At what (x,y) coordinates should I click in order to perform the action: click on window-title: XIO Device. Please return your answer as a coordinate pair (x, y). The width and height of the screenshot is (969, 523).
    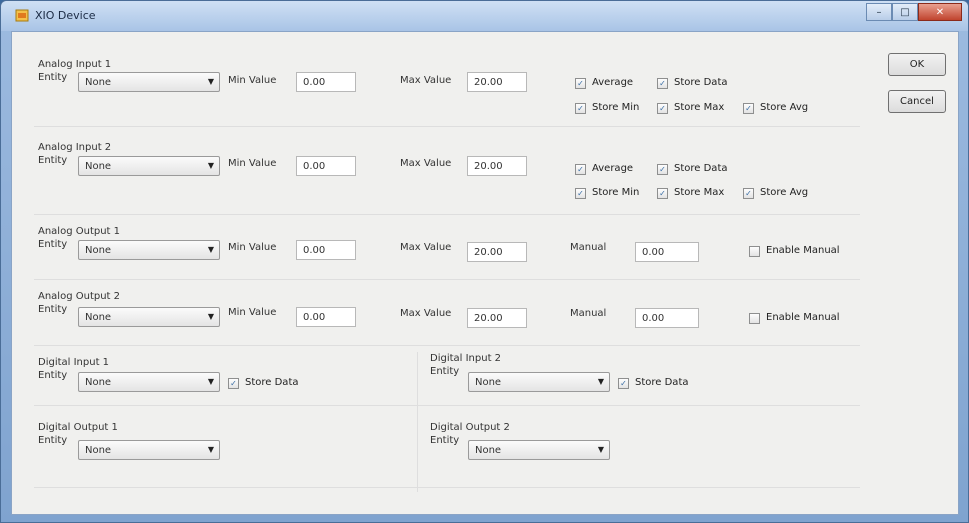
    Looking at the image, I should click on (65, 15).